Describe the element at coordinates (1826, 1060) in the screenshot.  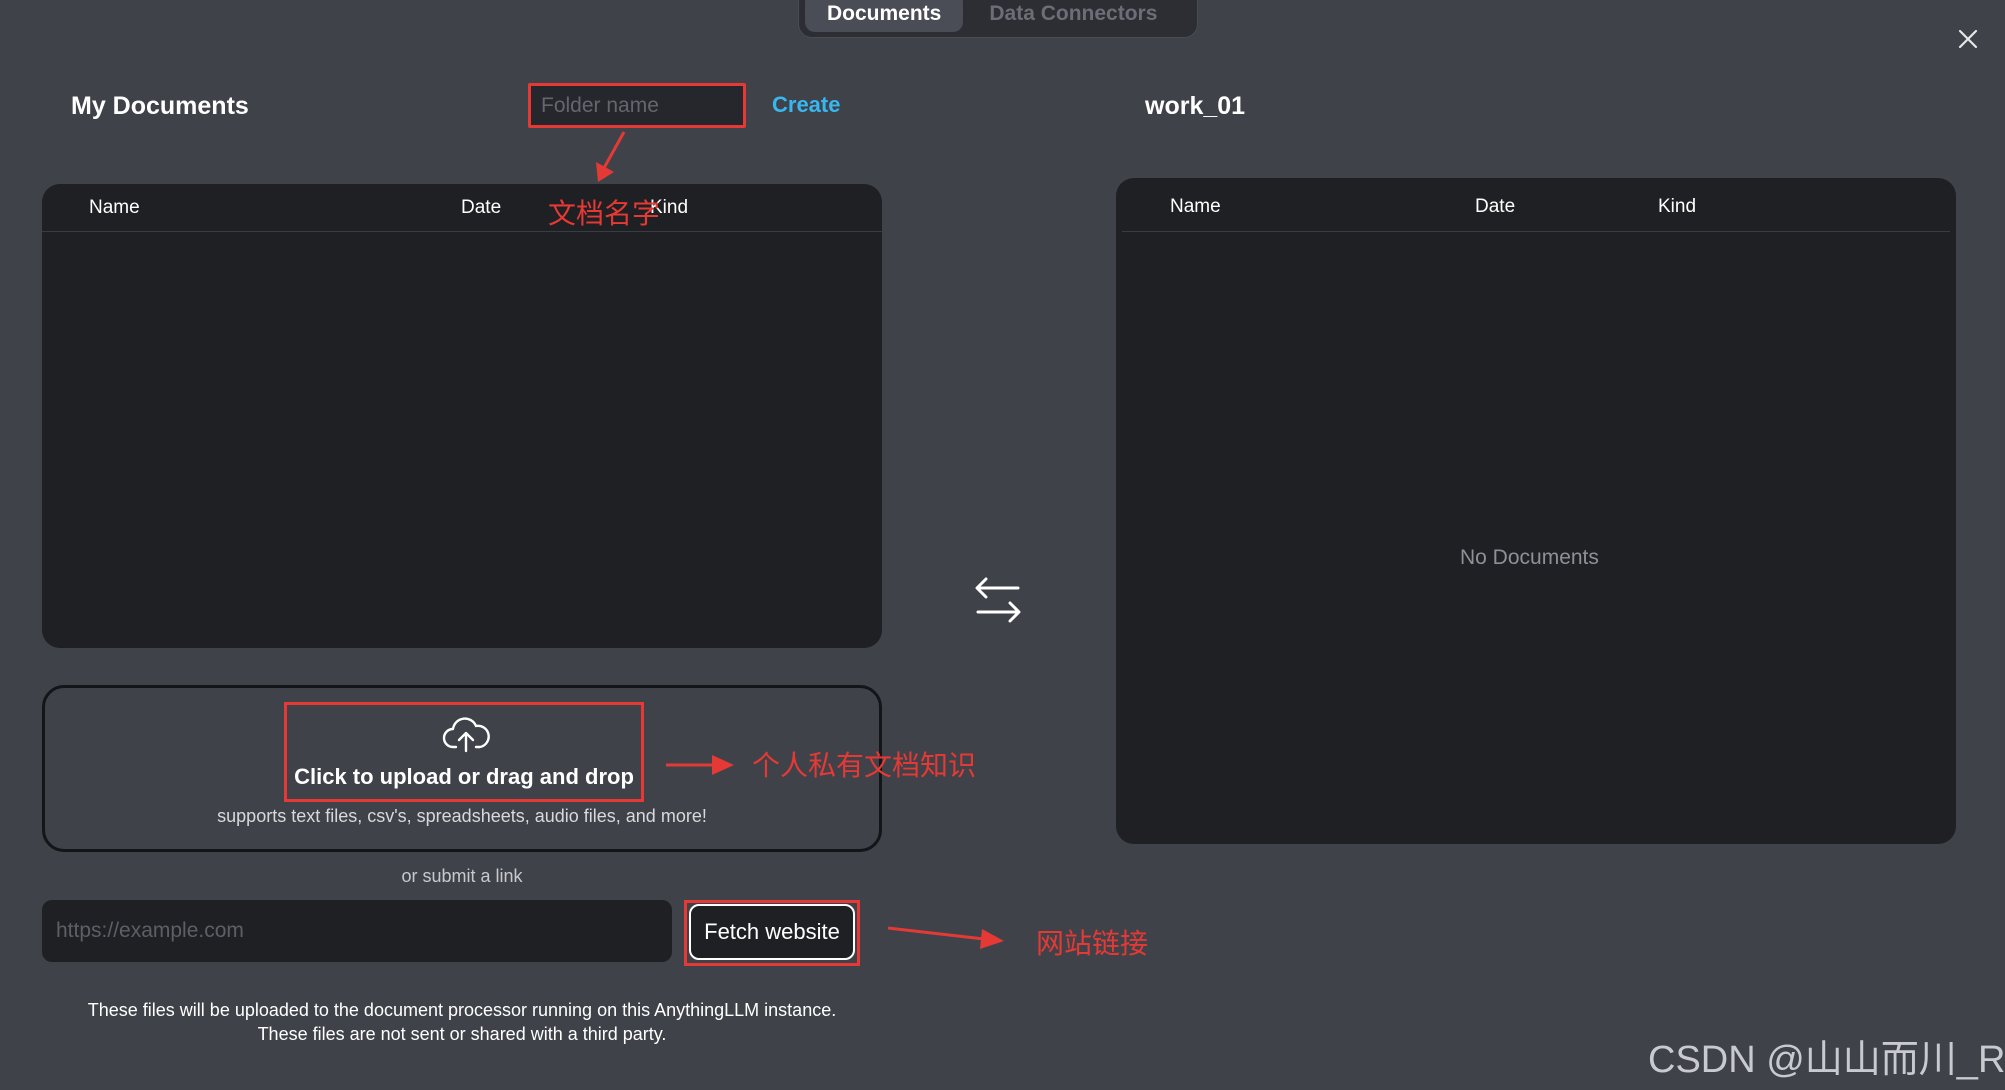
I see `watermark: CSDN @山山而川_R` at that location.